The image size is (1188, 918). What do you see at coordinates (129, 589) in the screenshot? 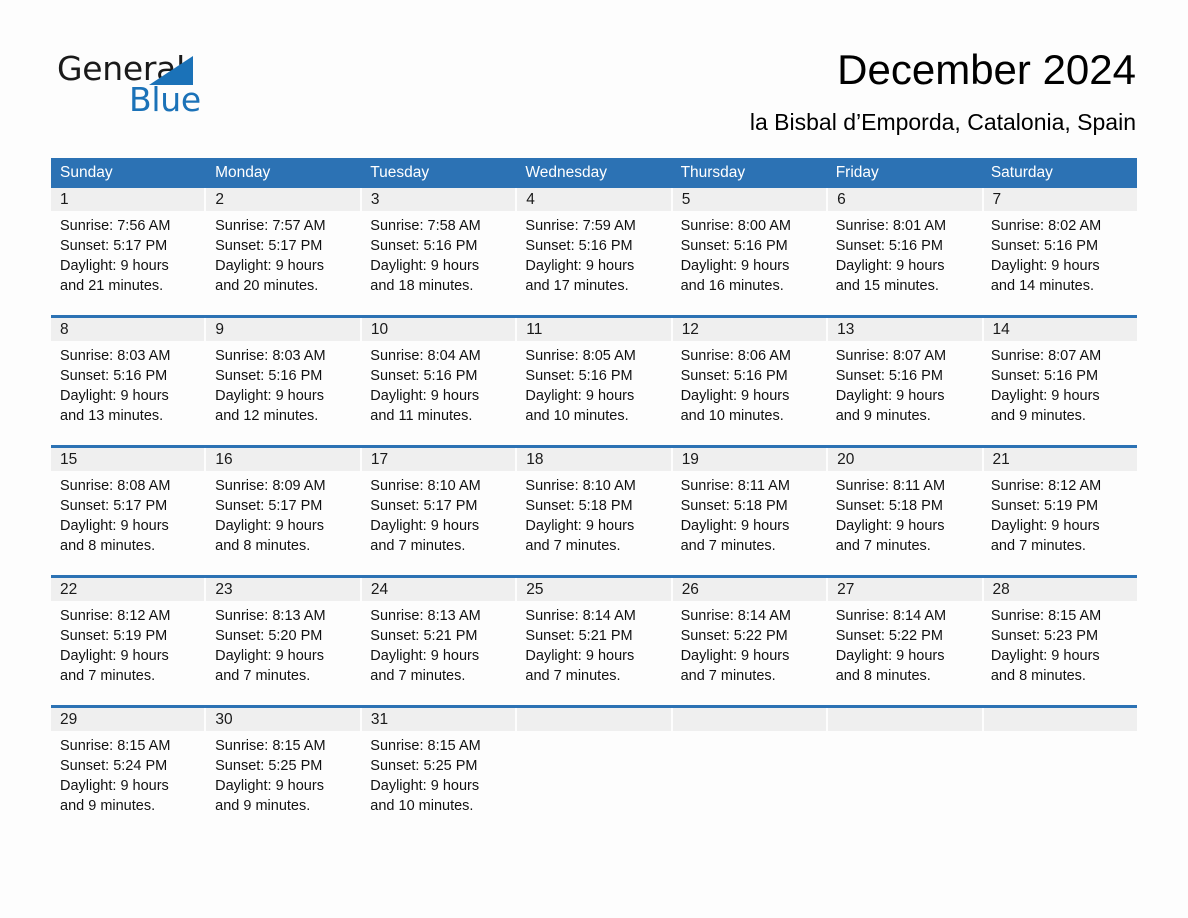
I see `day-number: 22` at bounding box center [129, 589].